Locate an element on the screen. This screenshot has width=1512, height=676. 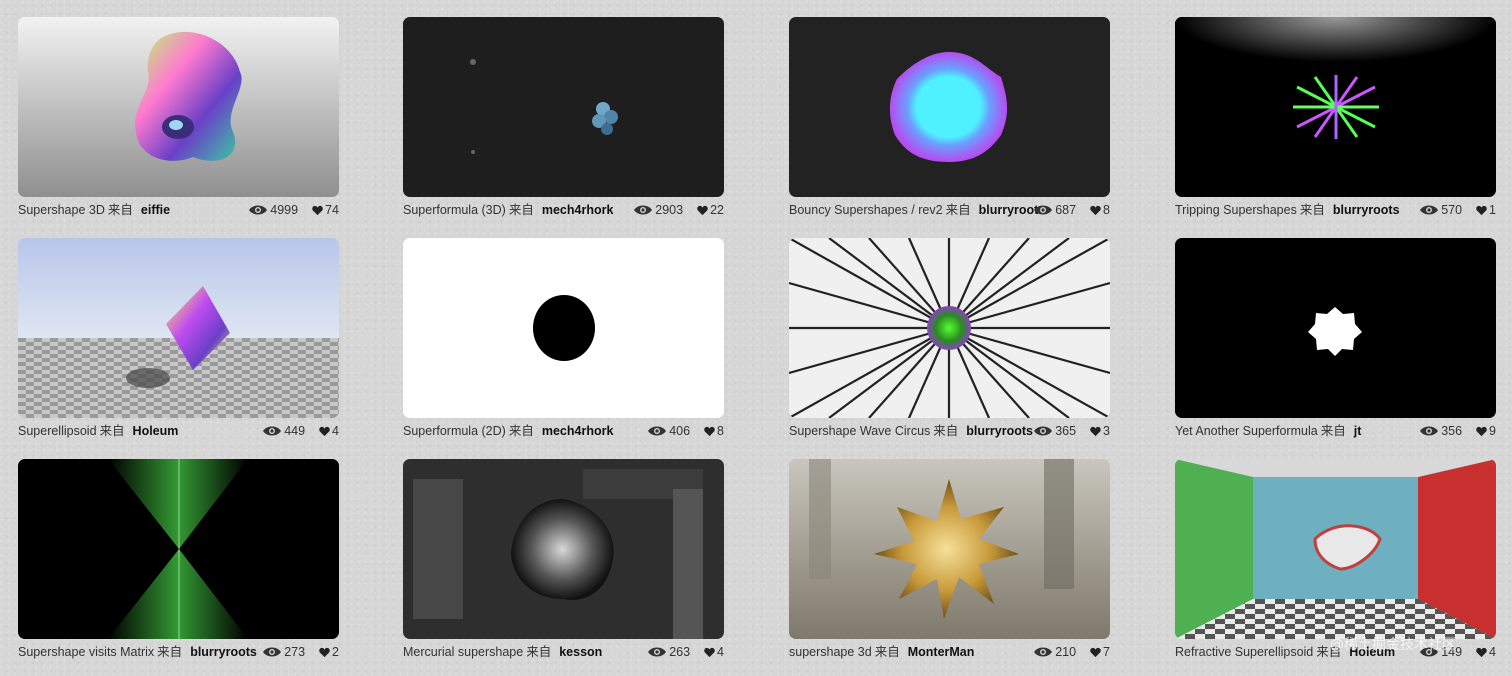
watermark: @稀土掘金技术社区 is located at coordinates (1393, 645).